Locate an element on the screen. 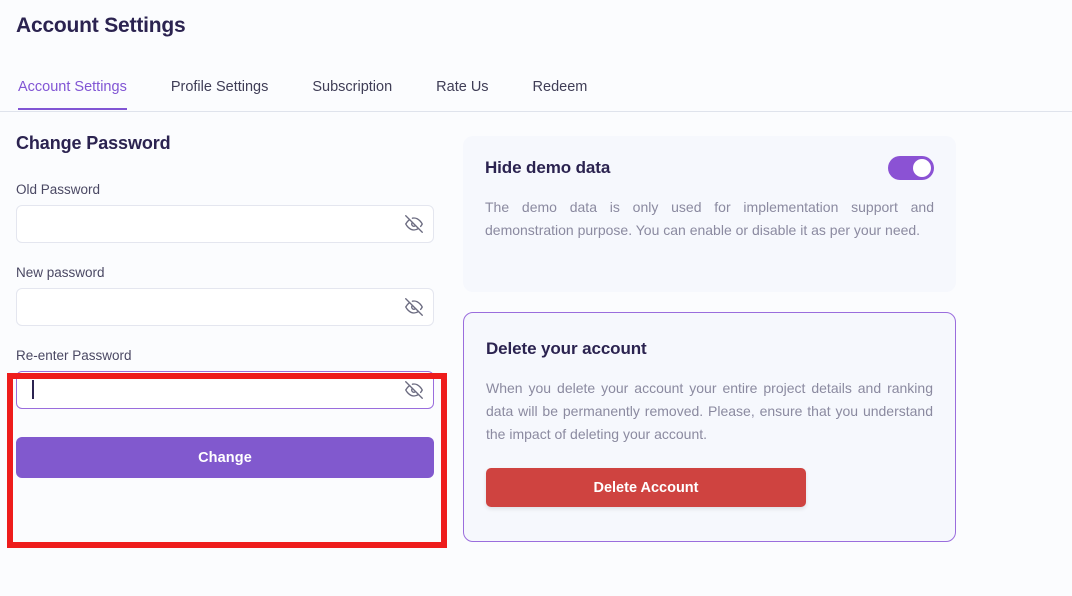 This screenshot has width=1072, height=596. reenter-password-field-wrap is located at coordinates (225, 390).